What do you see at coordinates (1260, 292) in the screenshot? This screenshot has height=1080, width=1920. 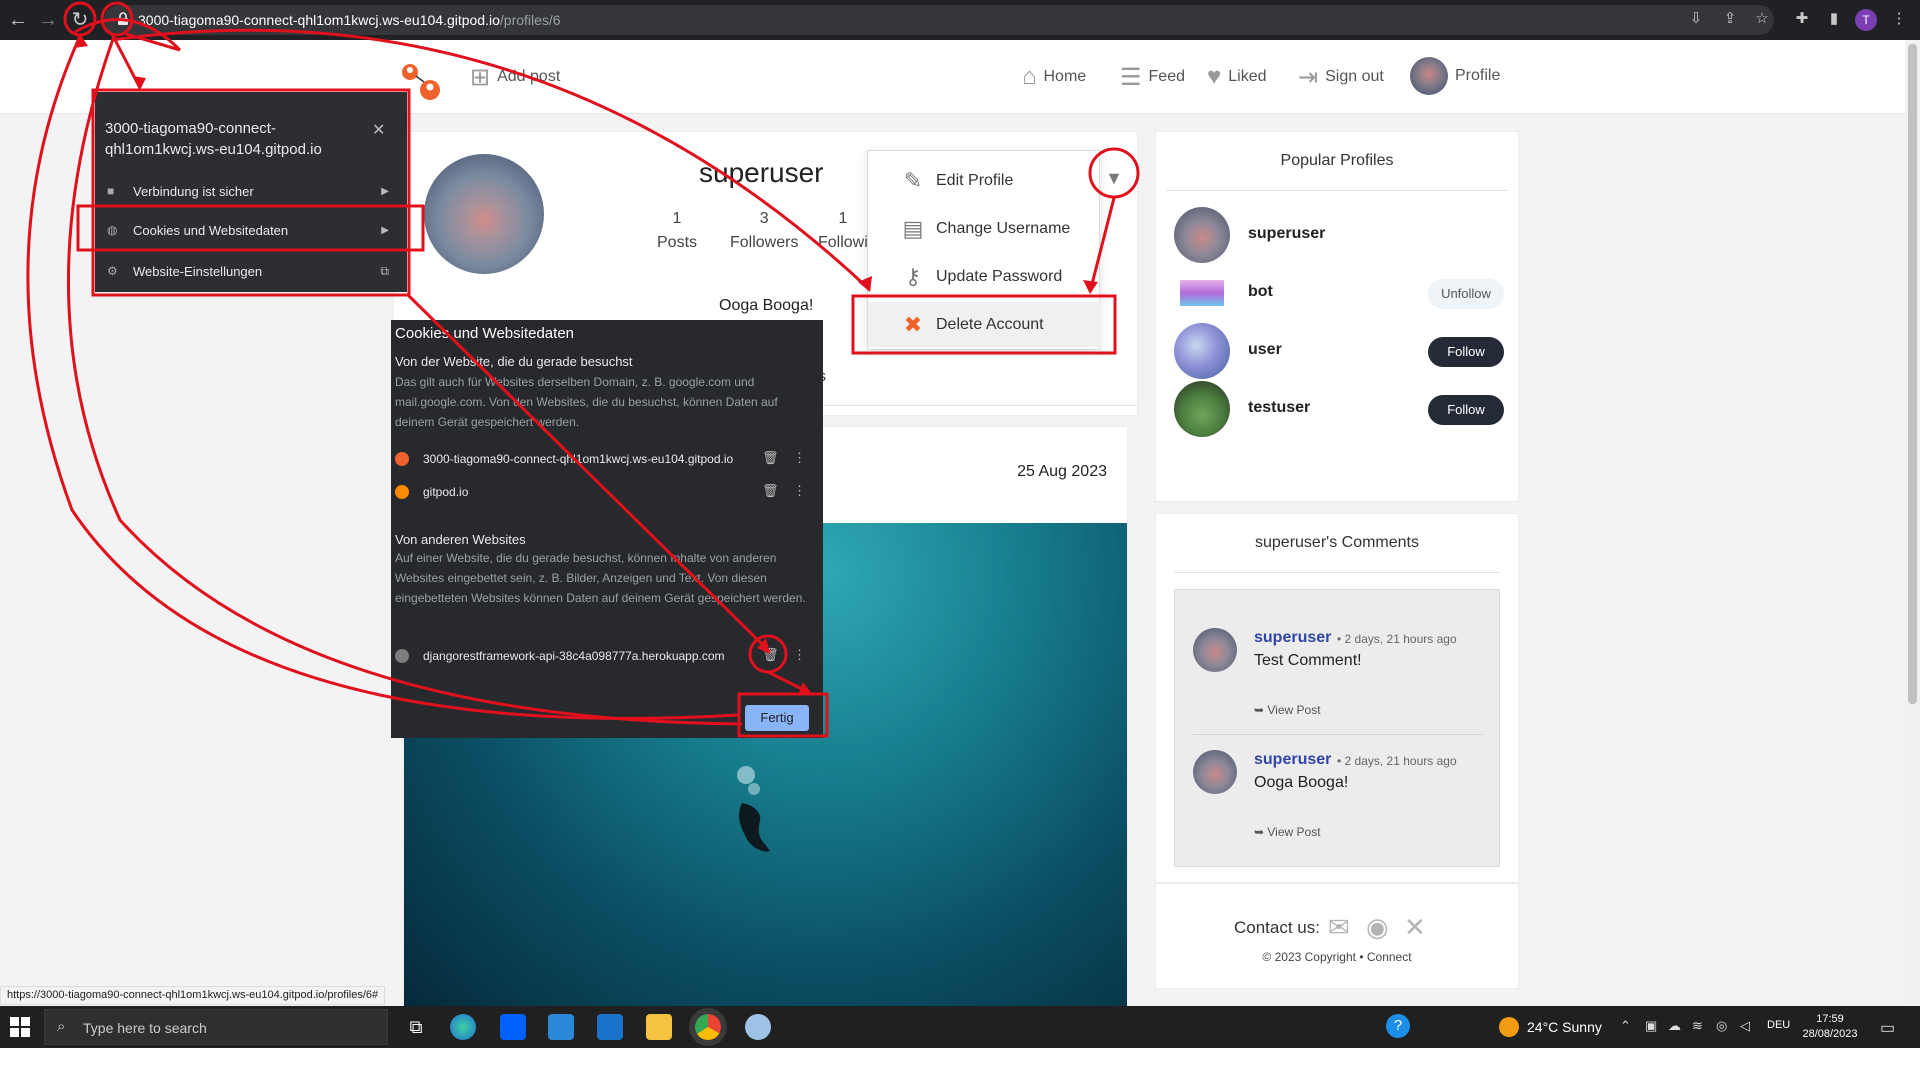 I see `profile-name: bot` at bounding box center [1260, 292].